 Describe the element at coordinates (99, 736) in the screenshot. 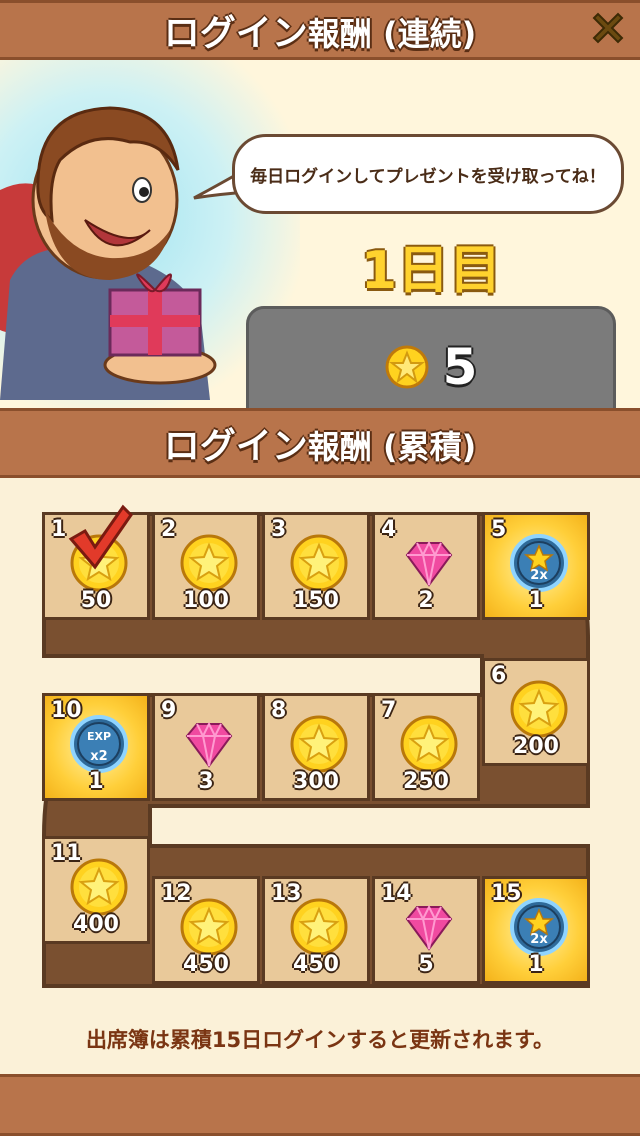

I see `svg-text: EXP` at that location.